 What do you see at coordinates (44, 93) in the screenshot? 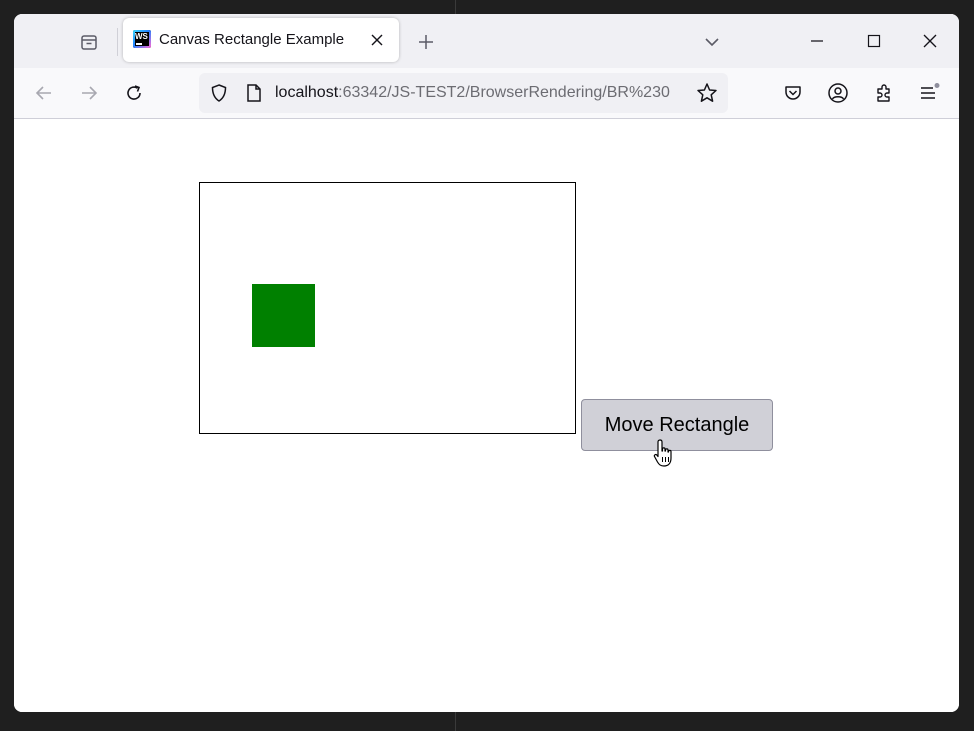
I see `back-arrow-icon` at bounding box center [44, 93].